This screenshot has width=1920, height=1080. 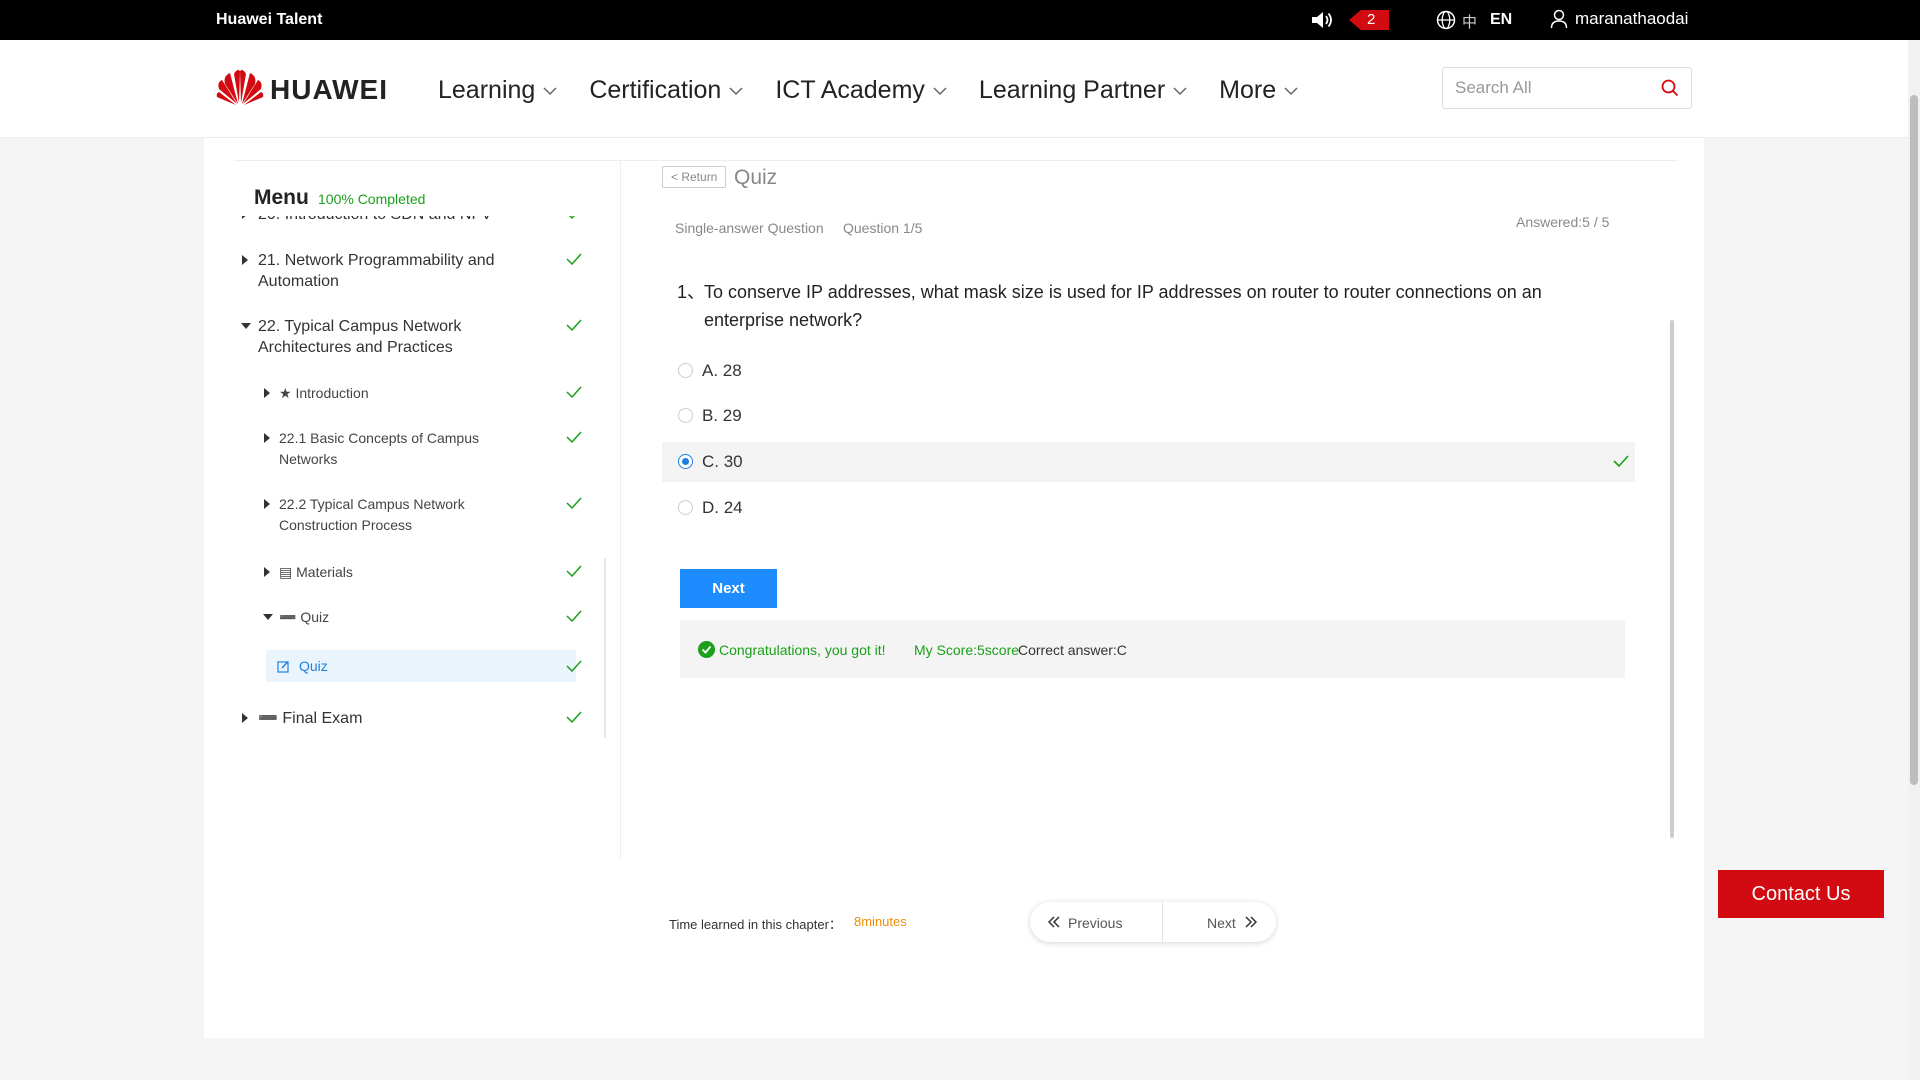 What do you see at coordinates (329, 89) in the screenshot?
I see `logo-text: HUAWEI` at bounding box center [329, 89].